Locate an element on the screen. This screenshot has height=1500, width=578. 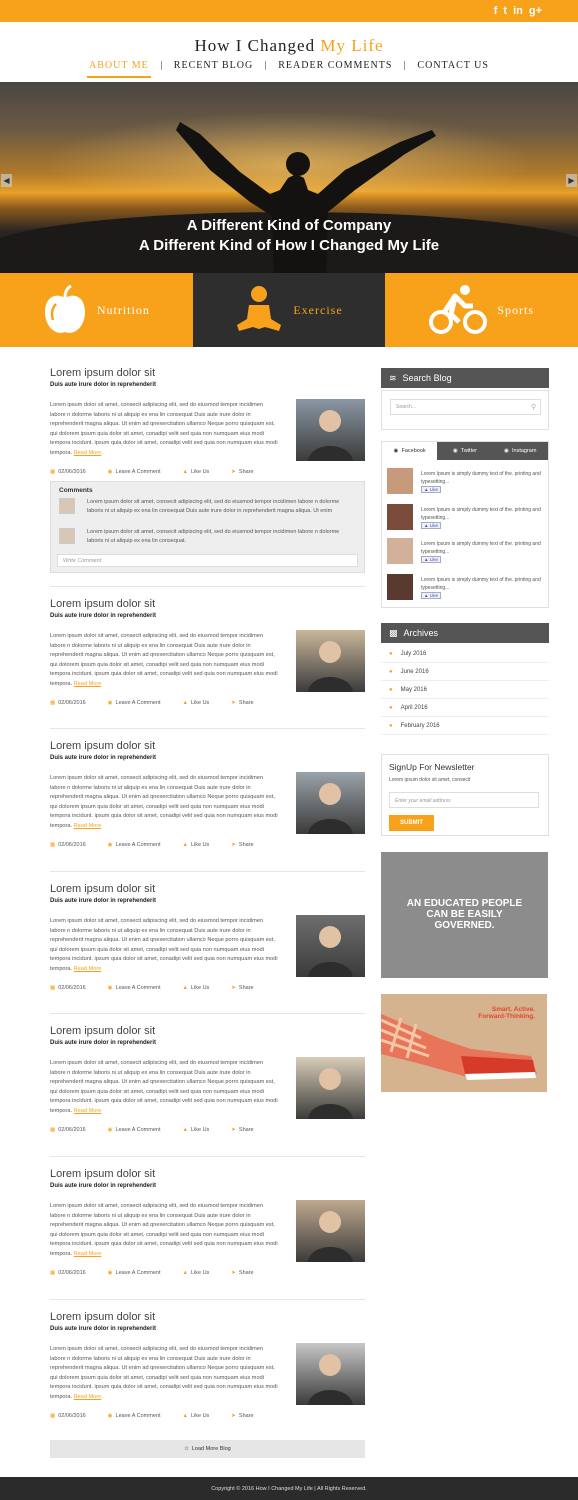
thumbs-up-icon: ▲ is located at coordinates (185, 472).